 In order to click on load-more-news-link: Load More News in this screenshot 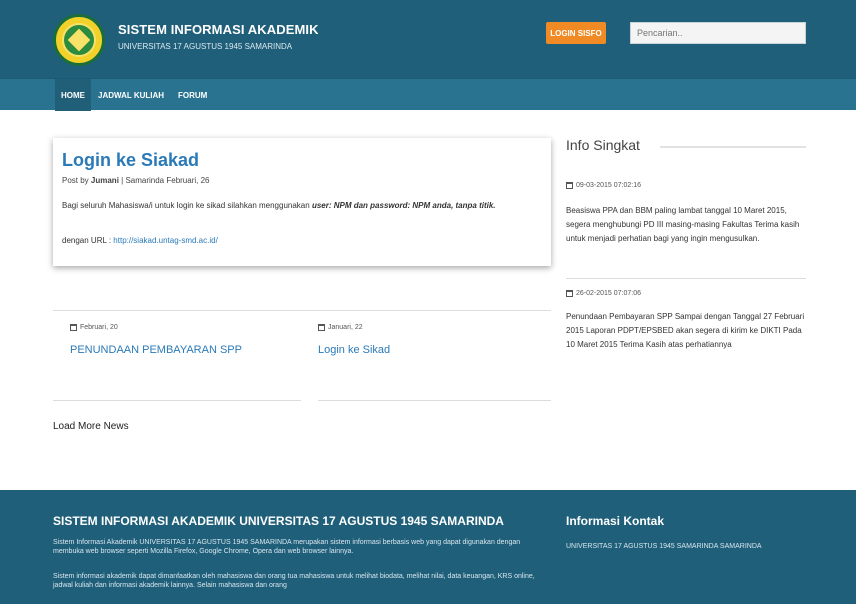, I will do `click(91, 426)`.